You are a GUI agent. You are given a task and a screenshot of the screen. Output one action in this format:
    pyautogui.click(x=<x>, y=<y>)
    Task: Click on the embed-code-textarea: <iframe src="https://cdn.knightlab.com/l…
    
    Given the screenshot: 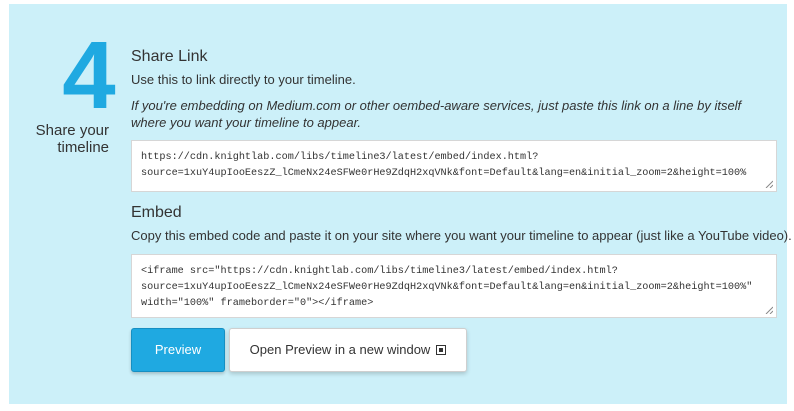 What is the action you would take?
    pyautogui.click(x=454, y=286)
    